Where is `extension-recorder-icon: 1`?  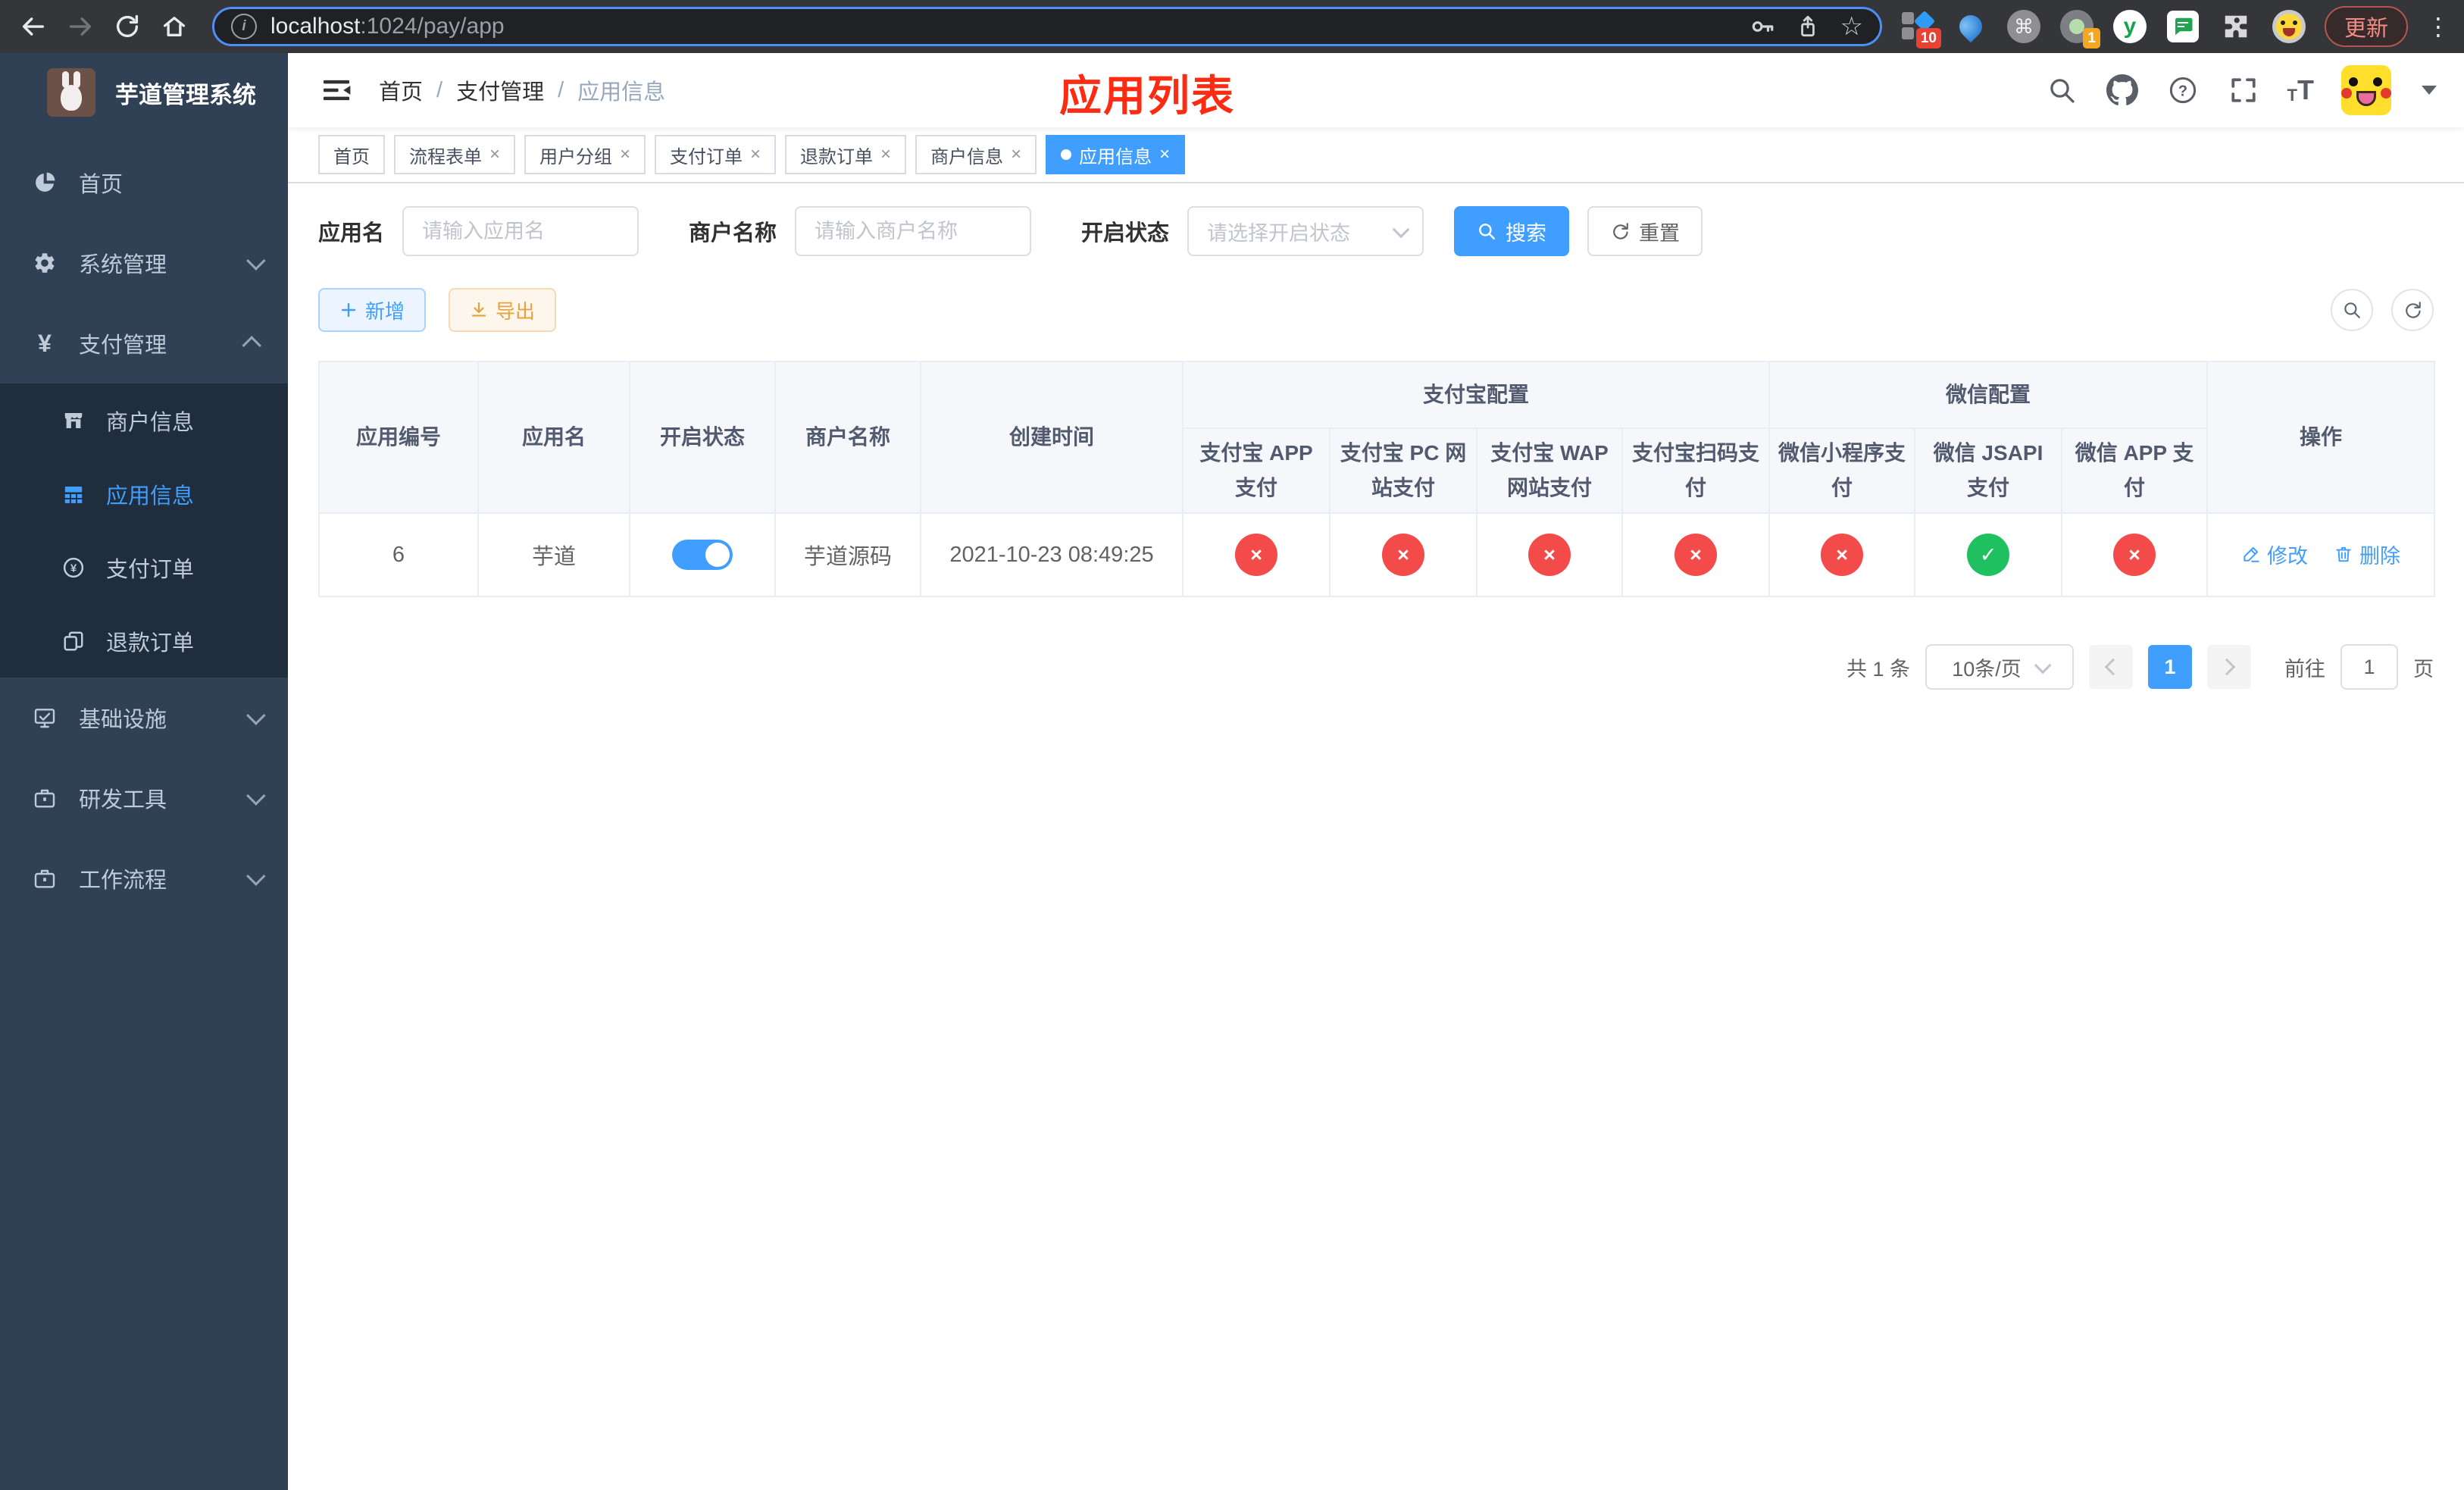
extension-recorder-icon: 1 is located at coordinates (2079, 29).